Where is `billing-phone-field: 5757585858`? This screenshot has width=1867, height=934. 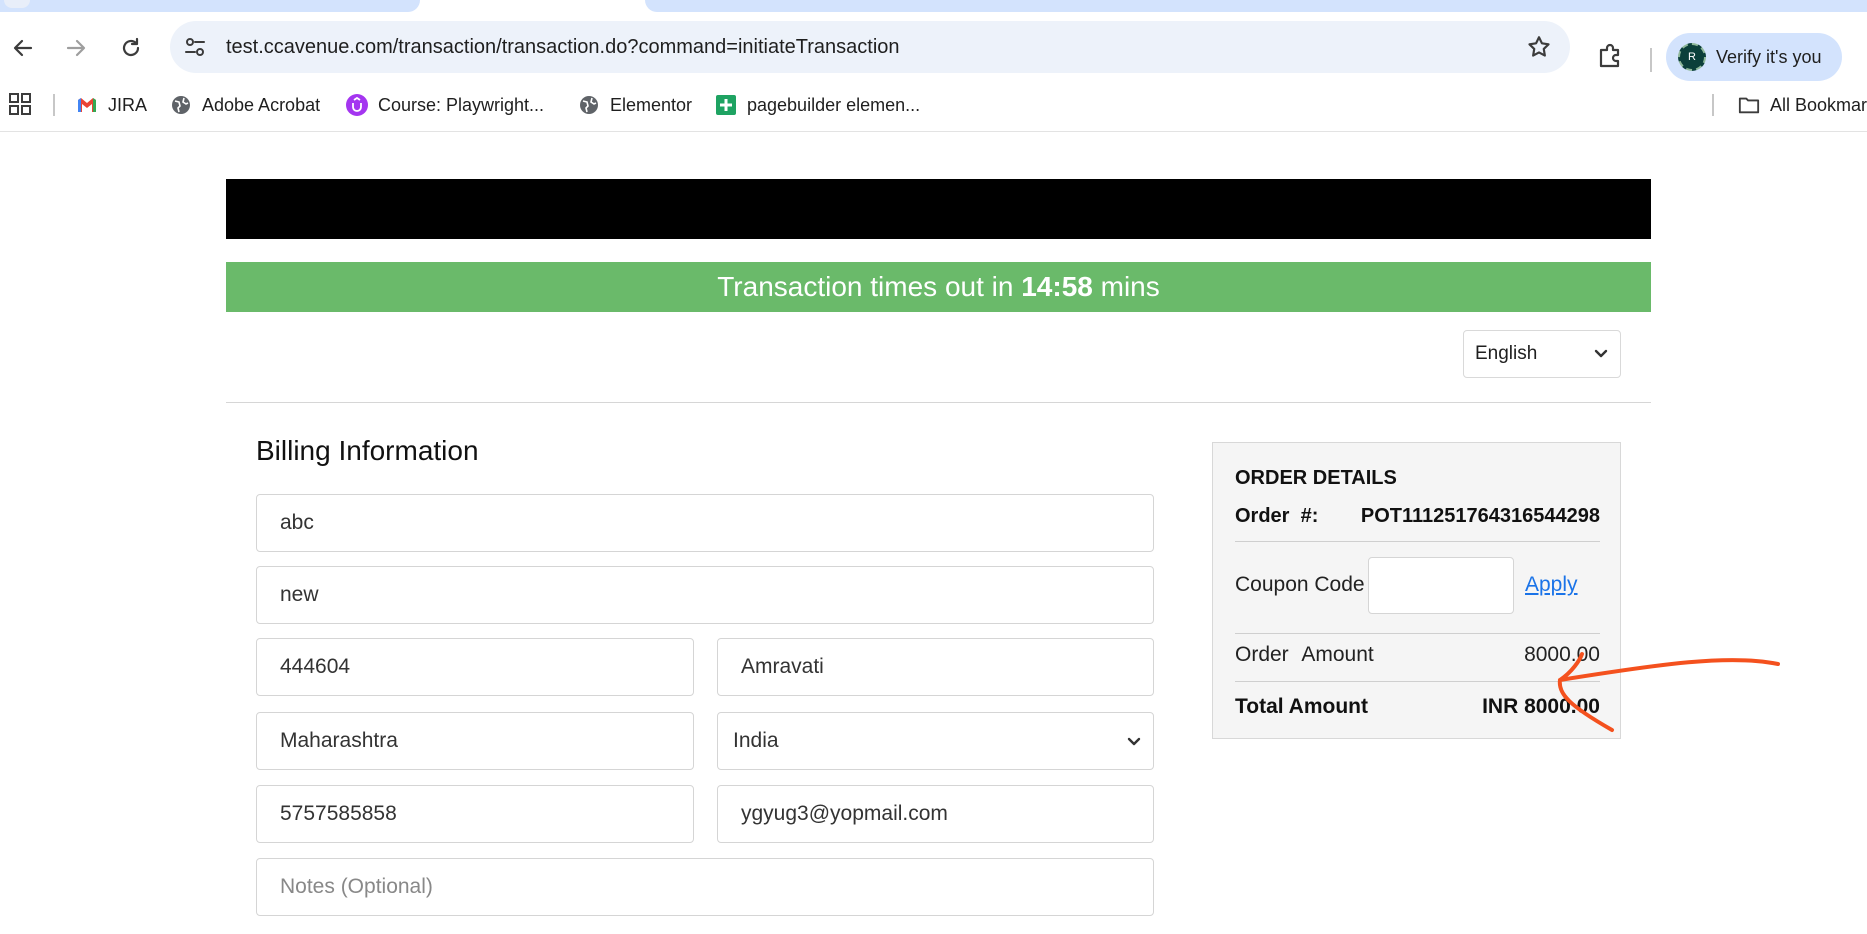 billing-phone-field: 5757585858 is located at coordinates (475, 814).